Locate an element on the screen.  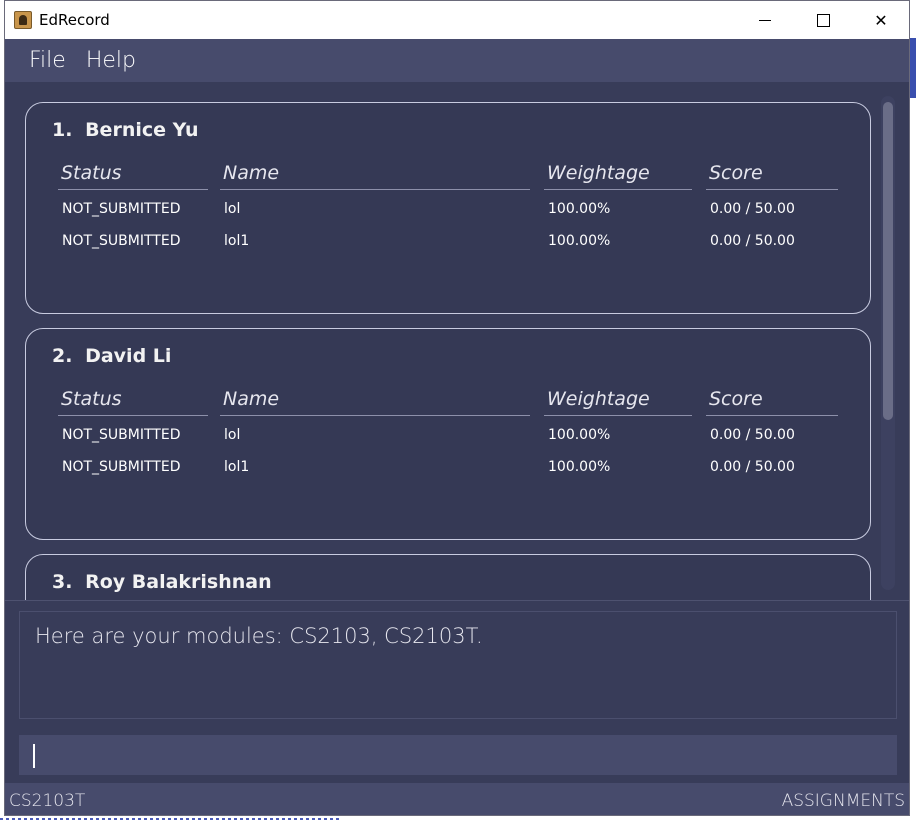
scrollbar-thumb is located at coordinates (888, 261).